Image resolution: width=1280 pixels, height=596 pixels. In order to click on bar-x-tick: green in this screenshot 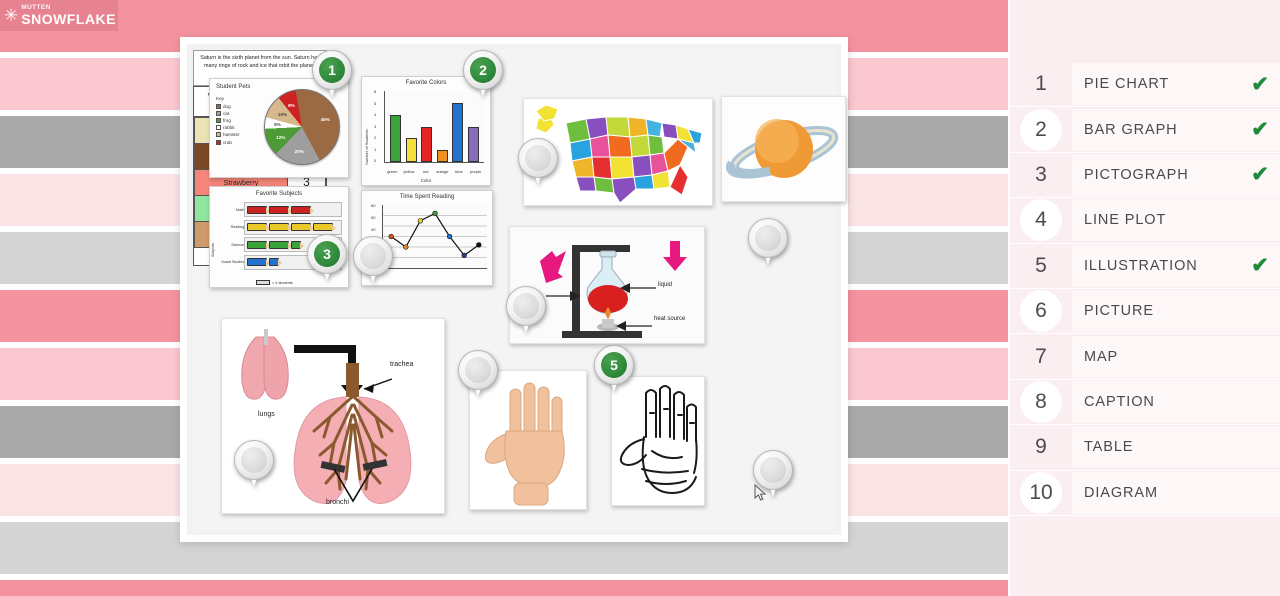, I will do `click(392, 171)`.